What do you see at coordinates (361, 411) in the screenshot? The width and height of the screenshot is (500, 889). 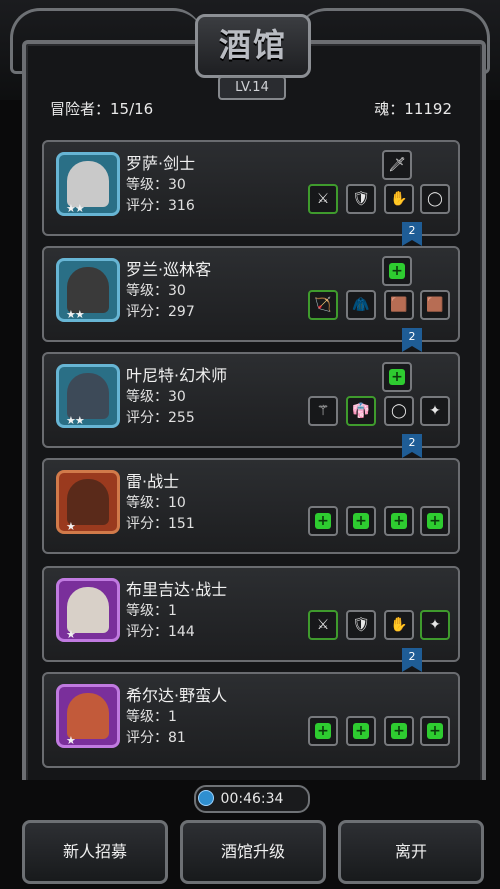 I see `equip-slot-robe-icon: 👘` at bounding box center [361, 411].